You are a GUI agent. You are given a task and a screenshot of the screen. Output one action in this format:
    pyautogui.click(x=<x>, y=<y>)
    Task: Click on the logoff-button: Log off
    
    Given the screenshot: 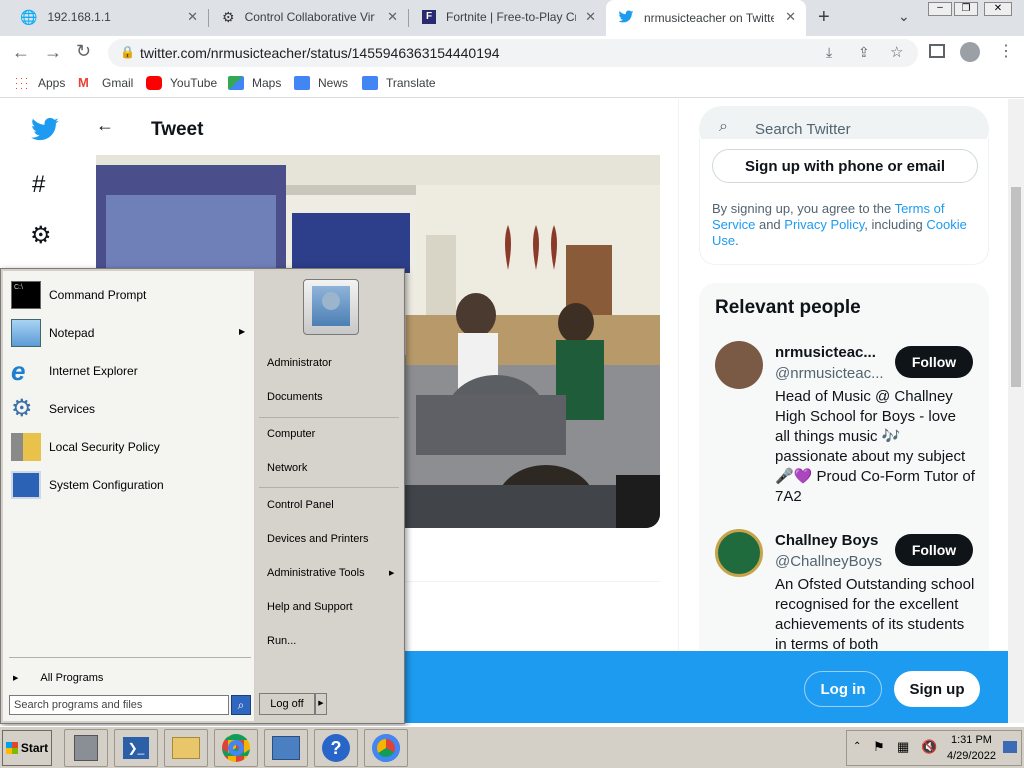 What is the action you would take?
    pyautogui.click(x=287, y=704)
    